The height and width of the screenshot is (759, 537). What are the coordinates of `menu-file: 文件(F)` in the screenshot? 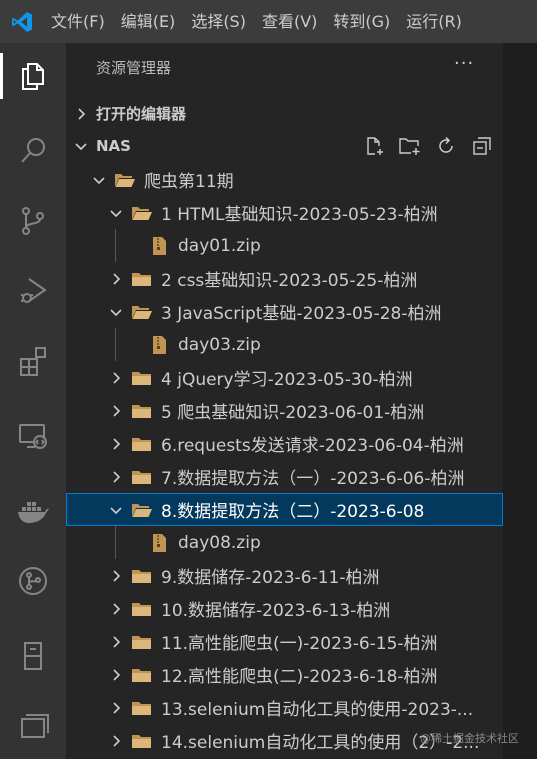 It's located at (78, 21).